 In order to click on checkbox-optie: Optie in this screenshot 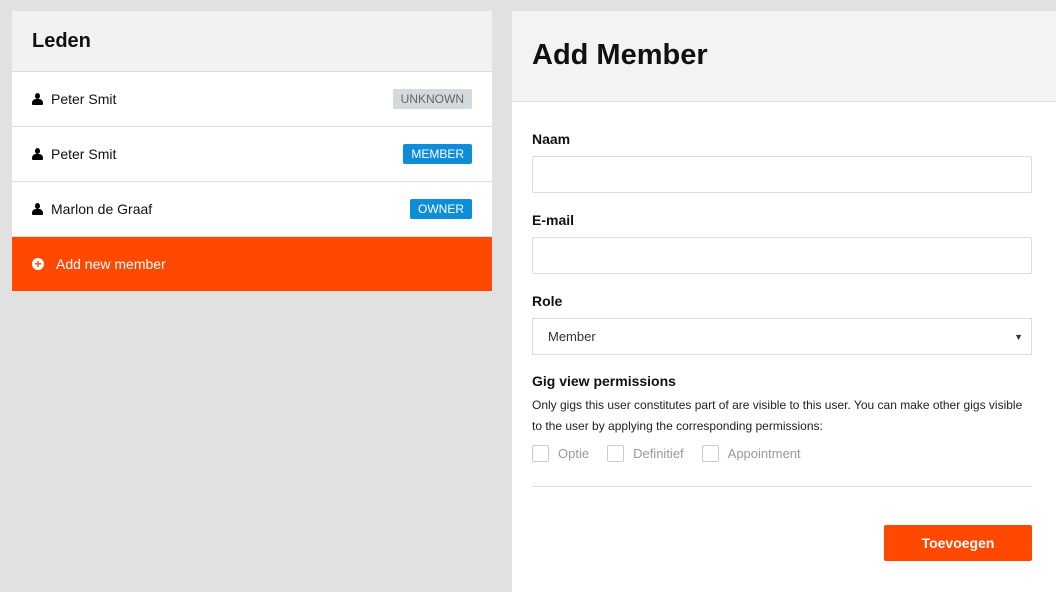, I will do `click(560, 453)`.